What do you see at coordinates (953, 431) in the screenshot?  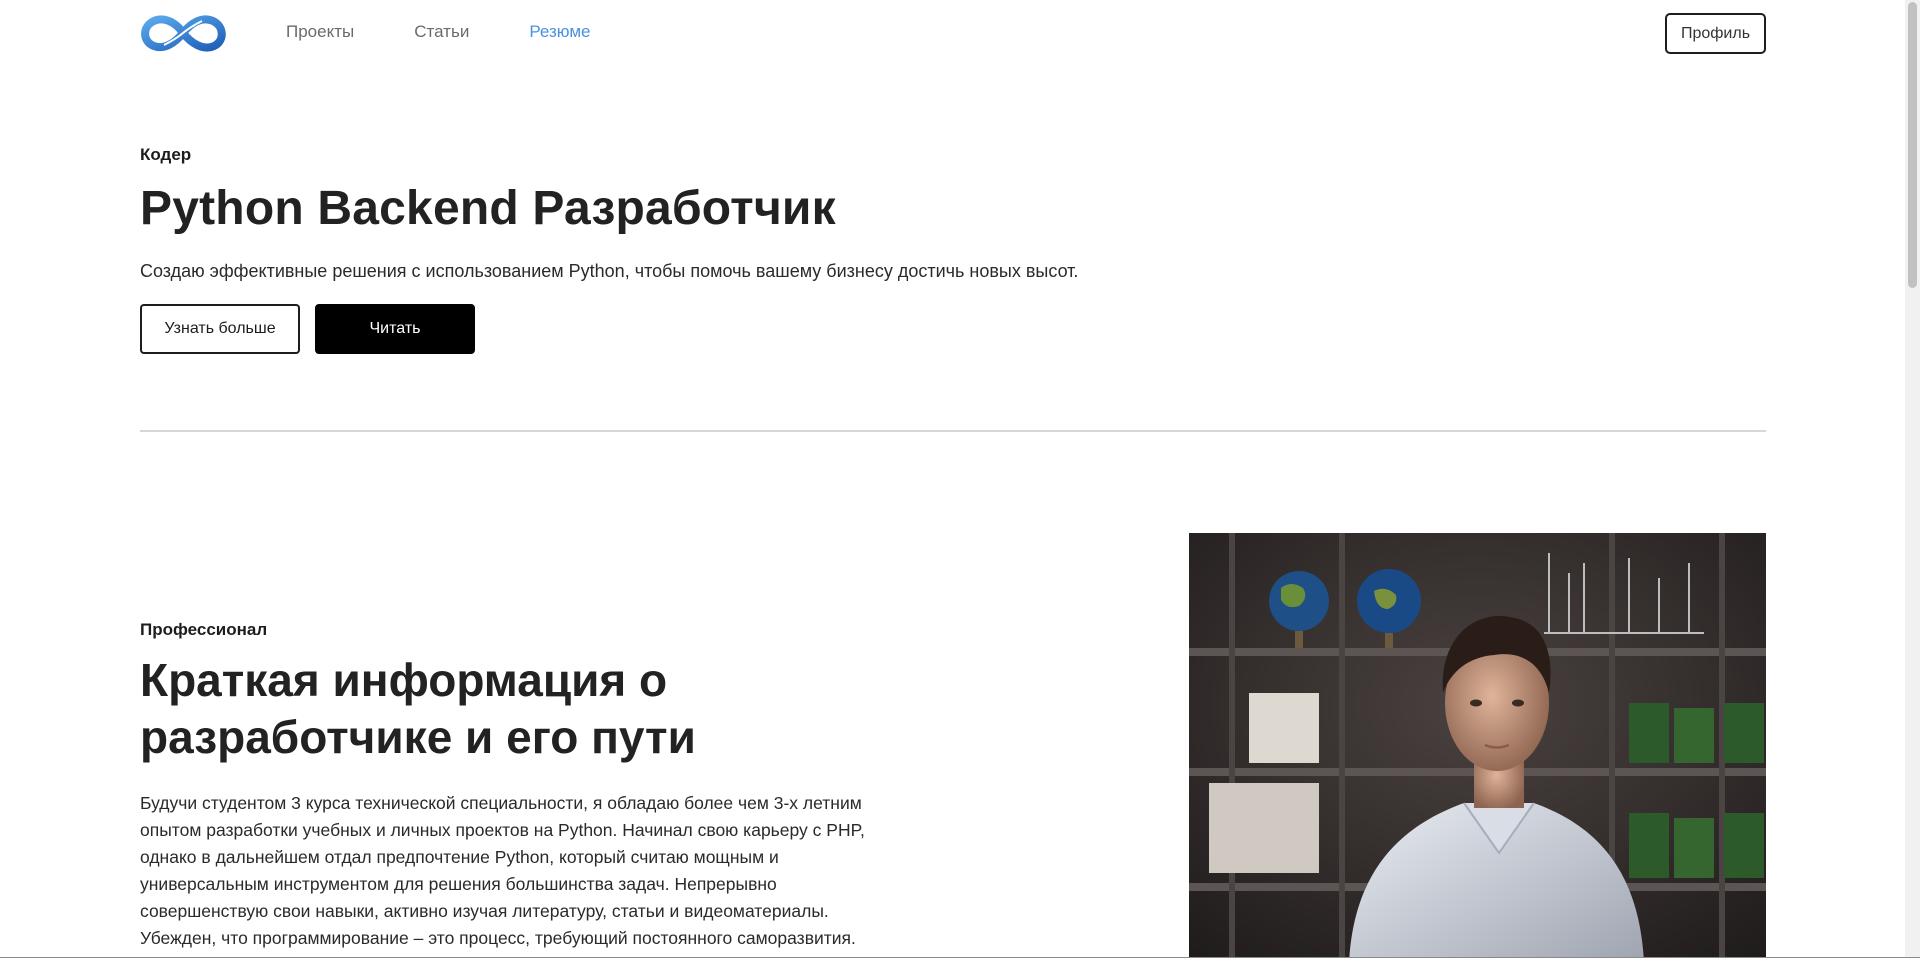 I see `section-divider` at bounding box center [953, 431].